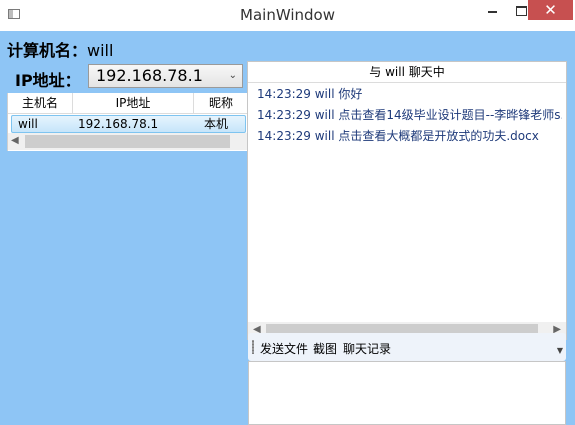 This screenshot has height=425, width=575. I want to click on close-button: ✕, so click(550, 10).